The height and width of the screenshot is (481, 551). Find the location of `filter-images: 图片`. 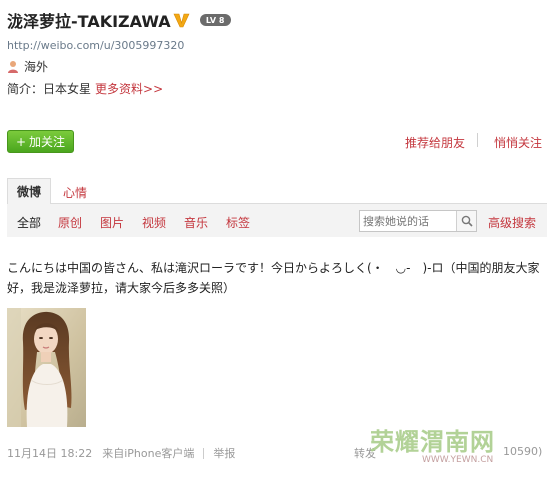

filter-images: 图片 is located at coordinates (112, 222).